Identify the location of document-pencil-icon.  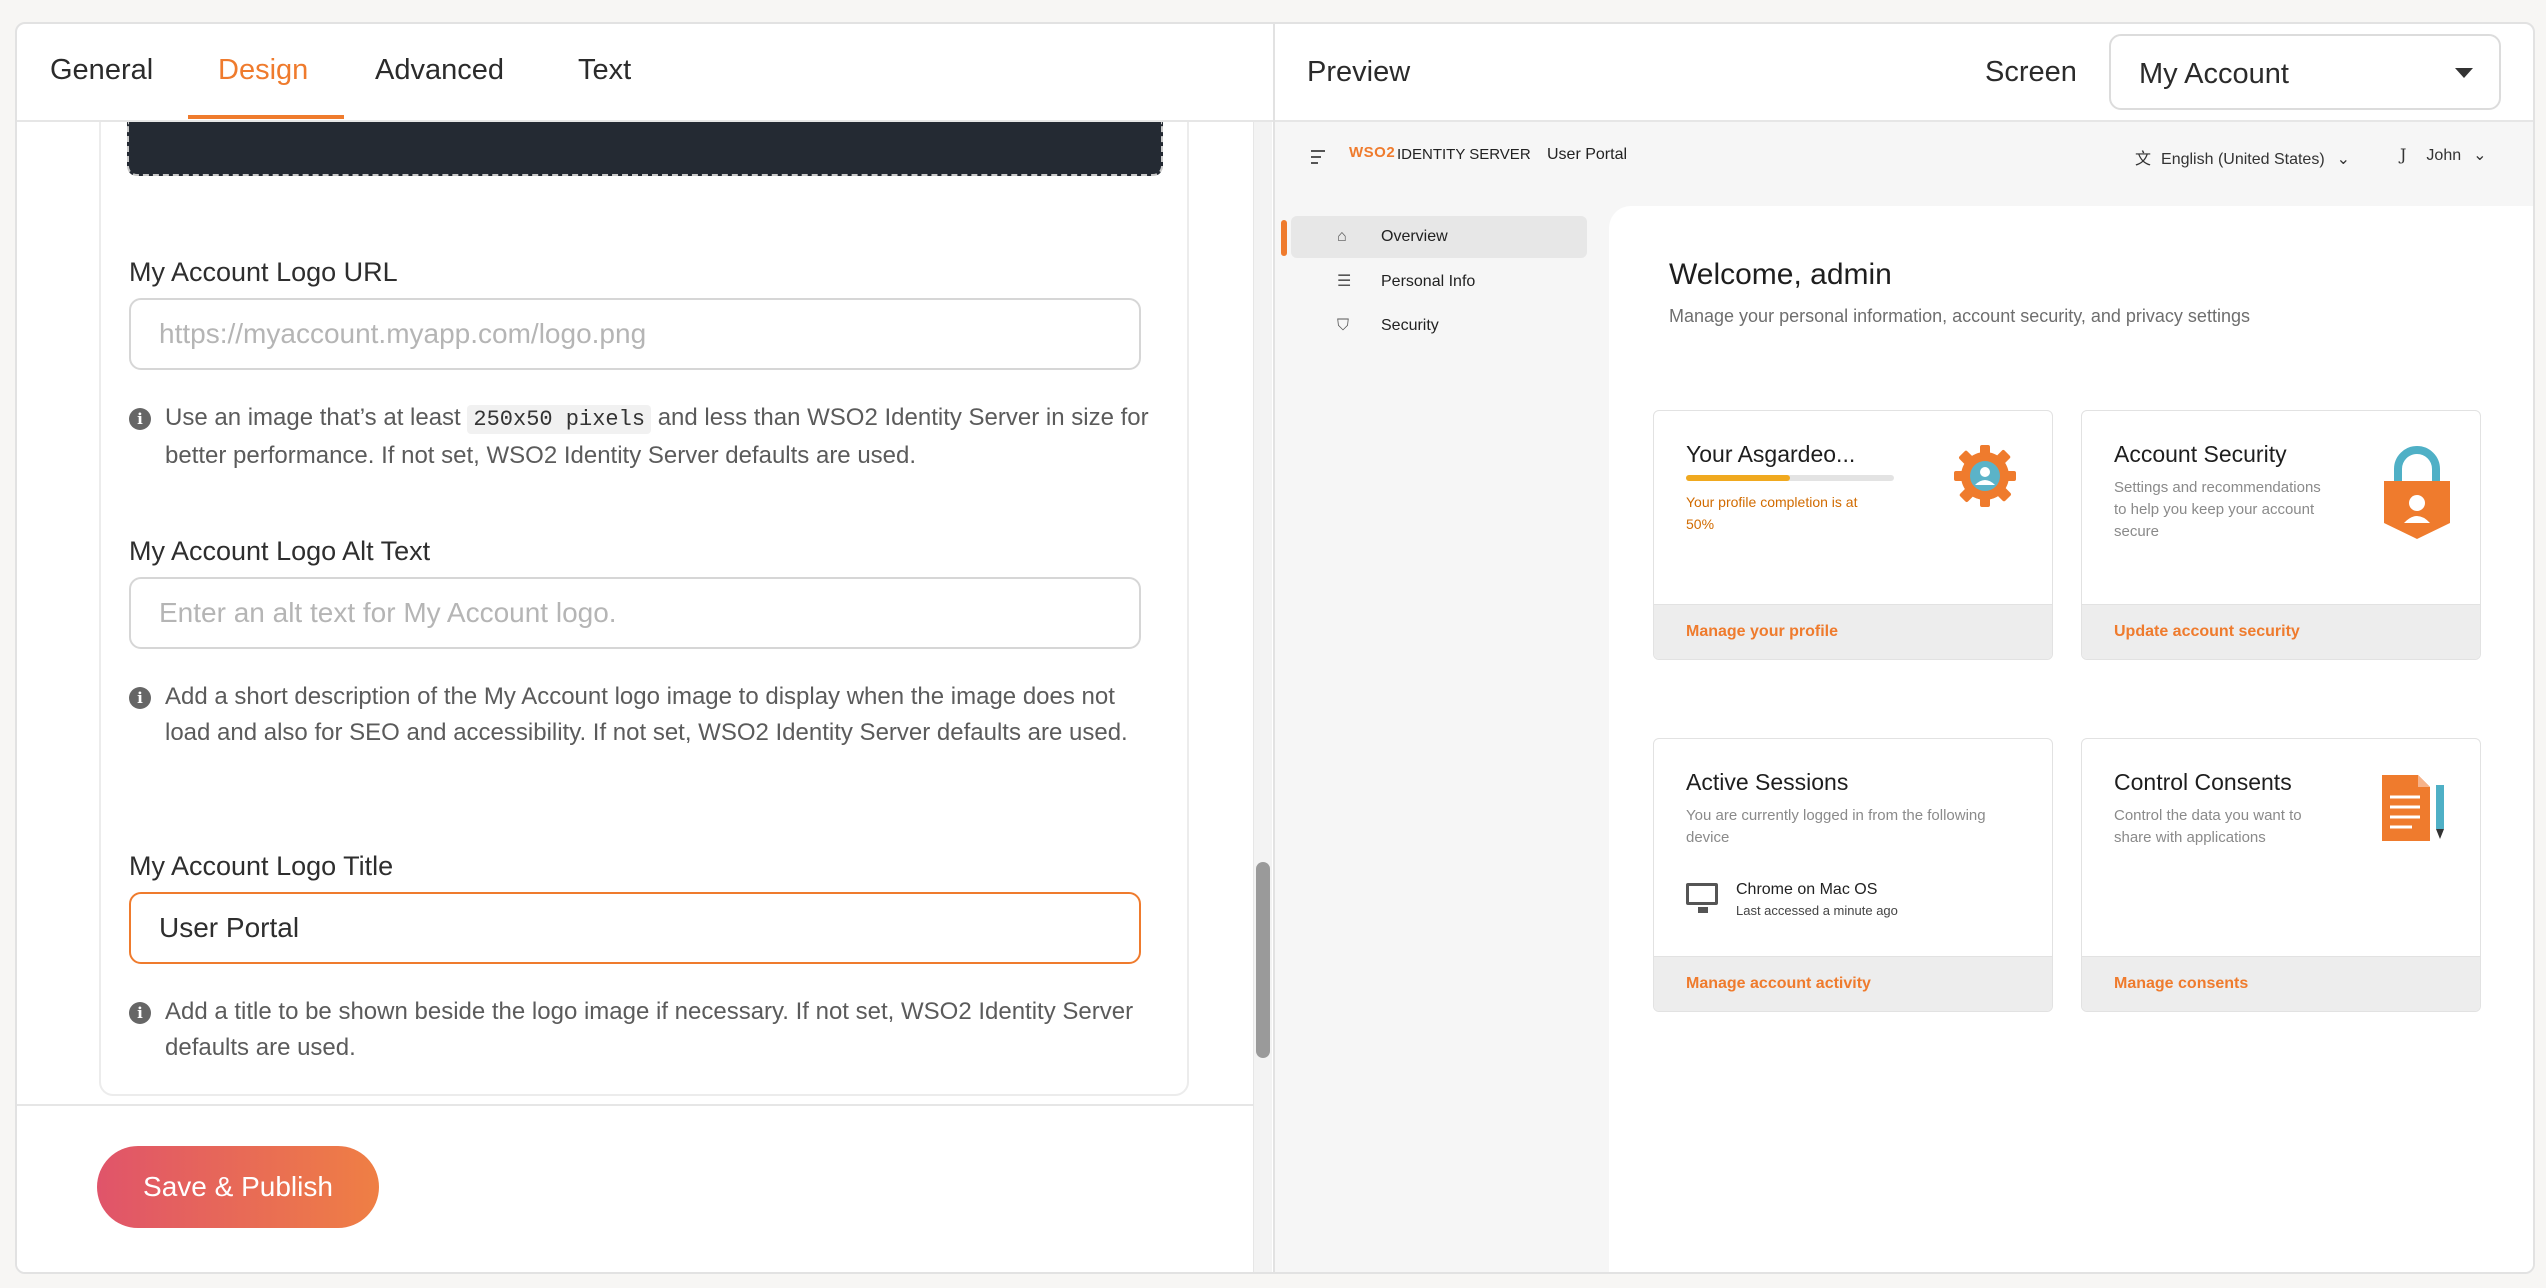
(2413, 808).